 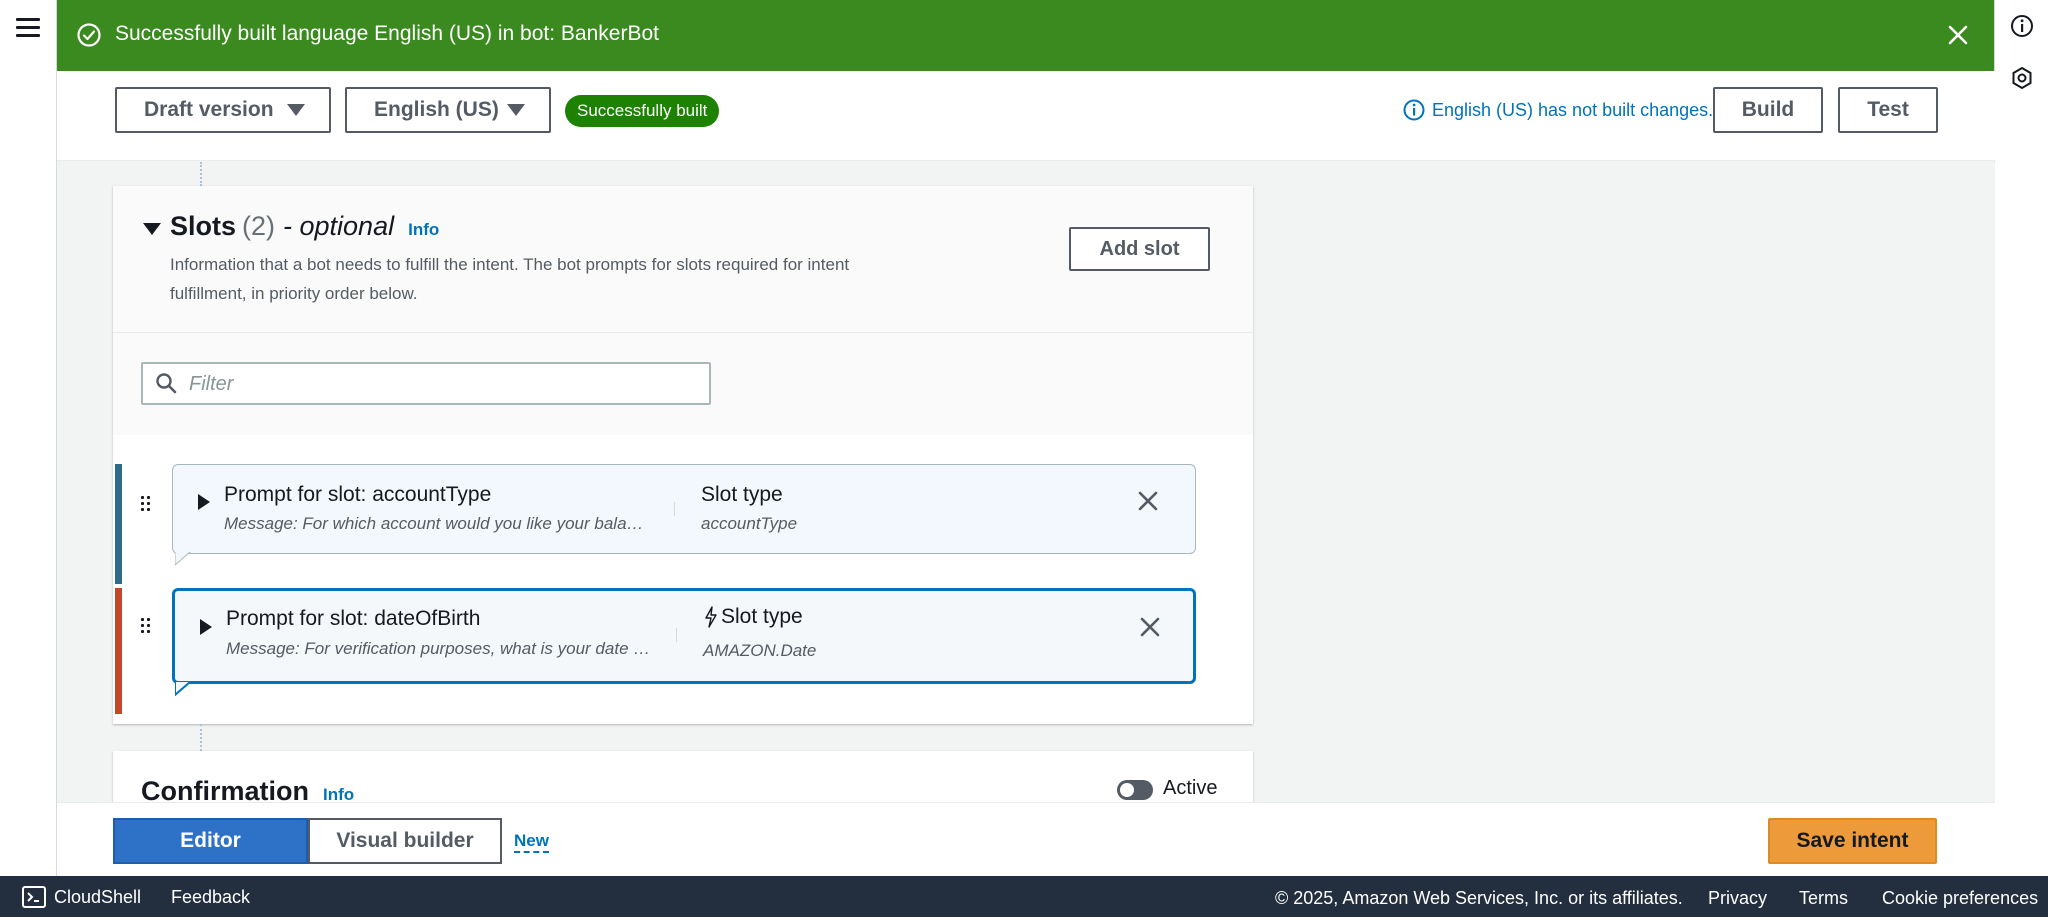 I want to click on slot-prompt-title: Prompt for slot: accountType, so click(x=358, y=494).